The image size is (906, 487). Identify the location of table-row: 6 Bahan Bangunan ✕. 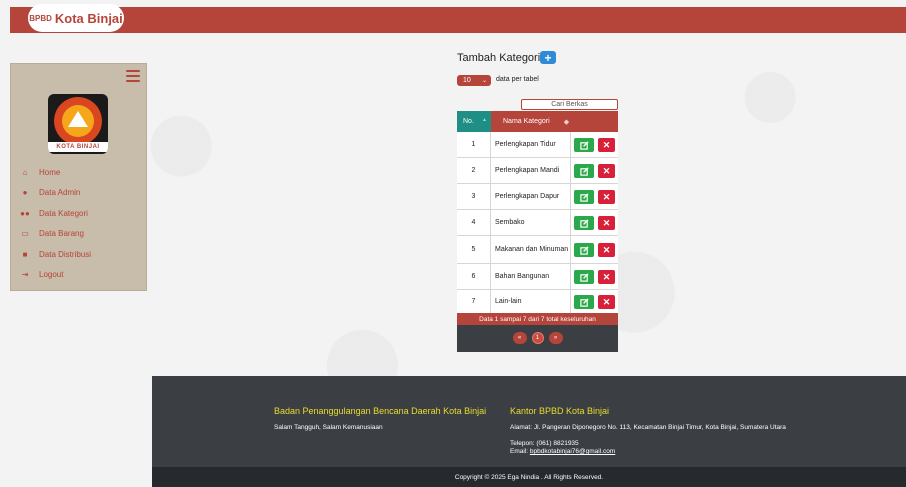
(537, 277).